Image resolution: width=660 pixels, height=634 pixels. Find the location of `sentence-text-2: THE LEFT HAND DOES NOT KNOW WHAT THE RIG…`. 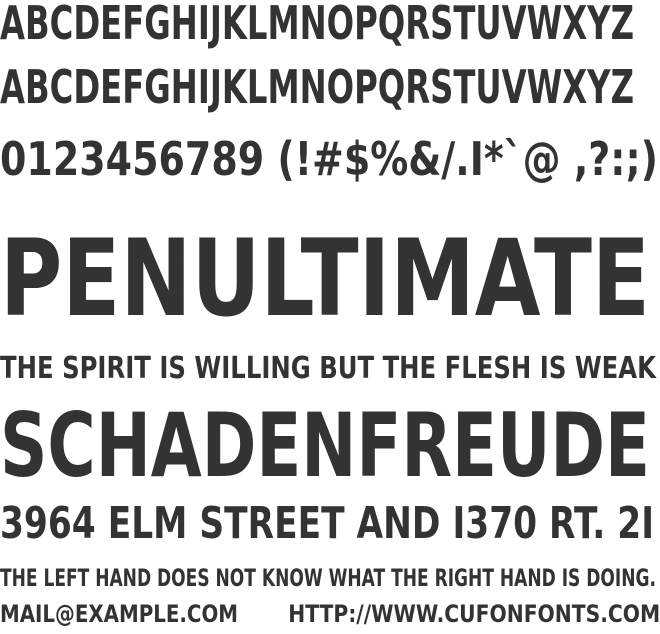

sentence-text-2: THE LEFT HAND DOES NOT KNOW WHAT THE RIG… is located at coordinates (328, 578).